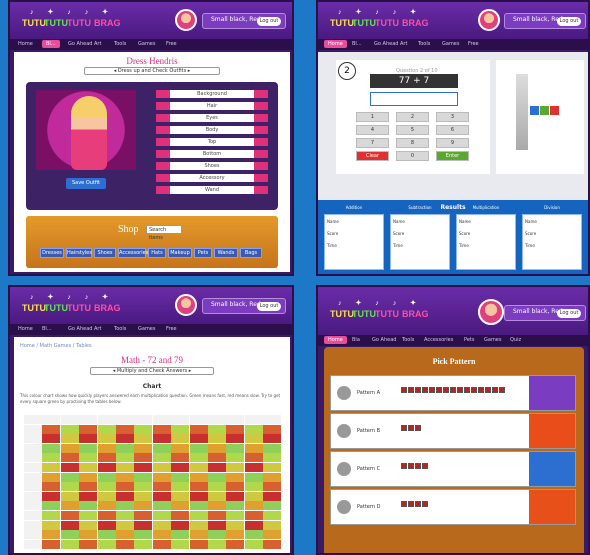 This screenshot has height=555, width=590. I want to click on shop-tab: Shoes, so click(105, 253).